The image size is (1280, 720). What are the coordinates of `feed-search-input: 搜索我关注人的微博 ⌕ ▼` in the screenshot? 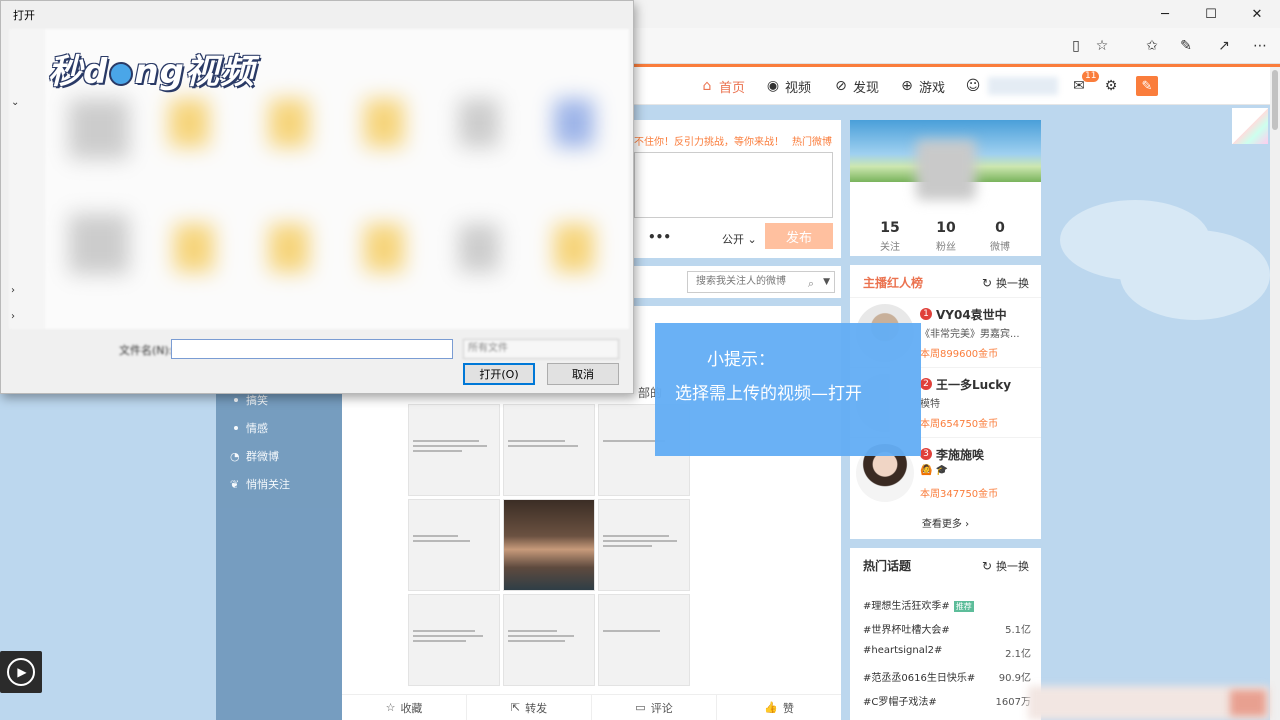 It's located at (761, 282).